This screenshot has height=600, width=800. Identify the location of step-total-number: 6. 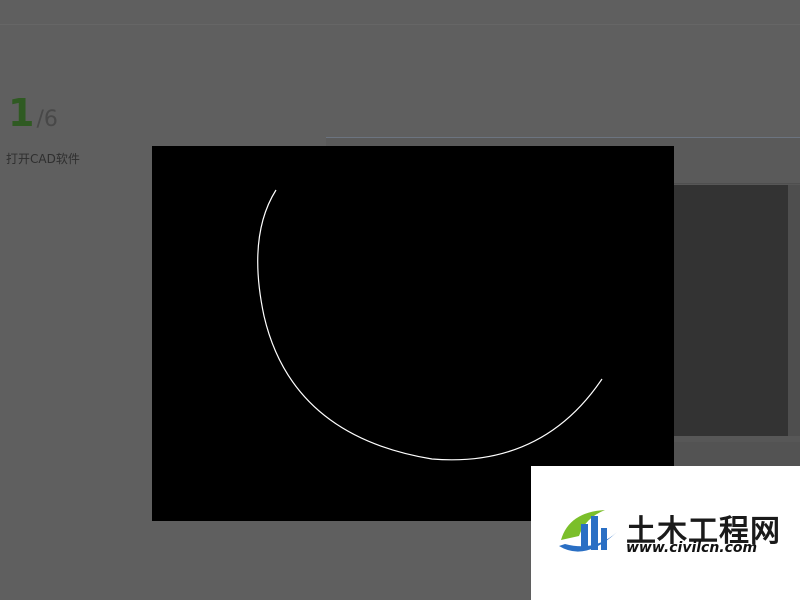
(50, 119).